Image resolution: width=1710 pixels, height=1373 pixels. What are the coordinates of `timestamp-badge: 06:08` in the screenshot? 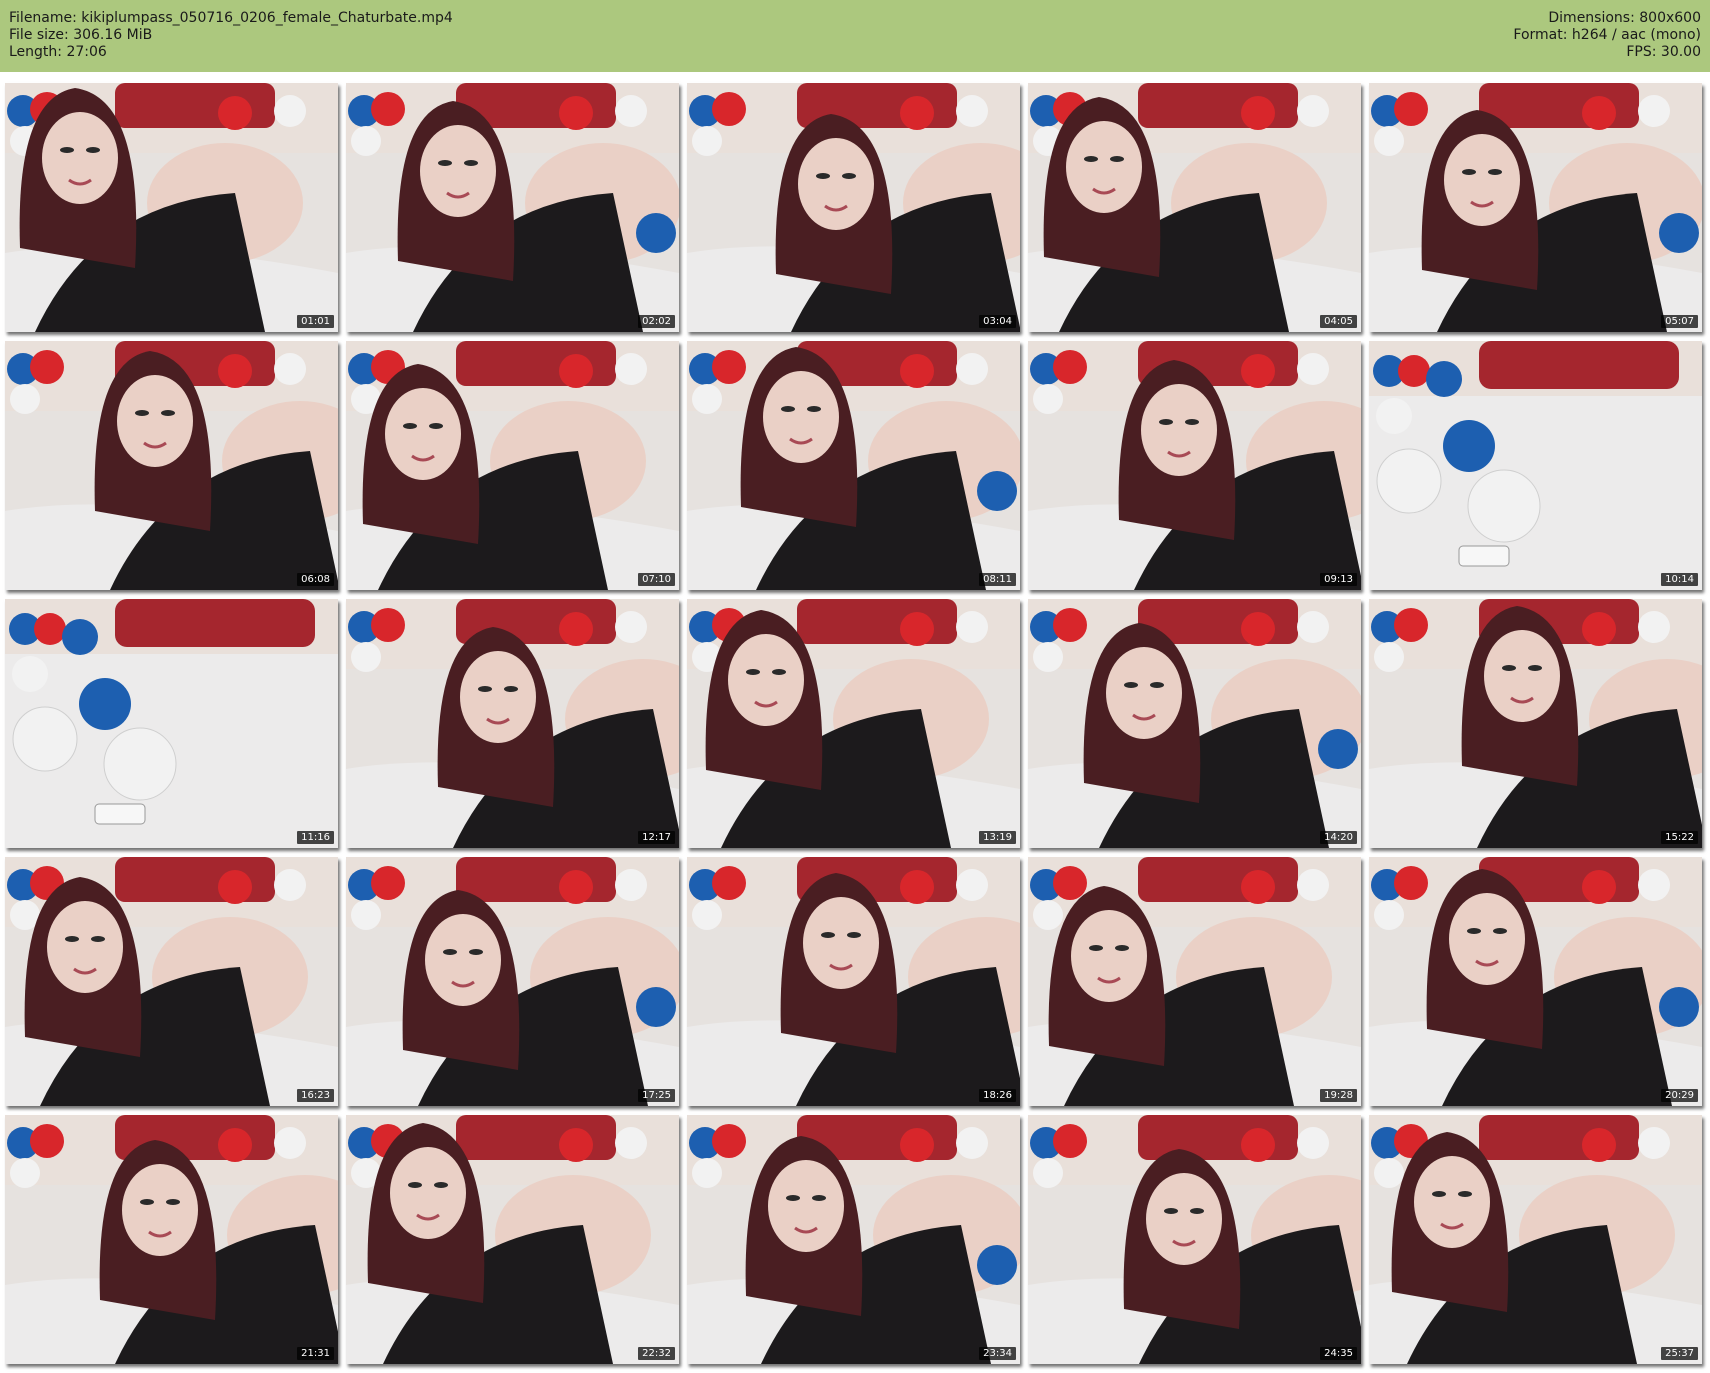 It's located at (315, 579).